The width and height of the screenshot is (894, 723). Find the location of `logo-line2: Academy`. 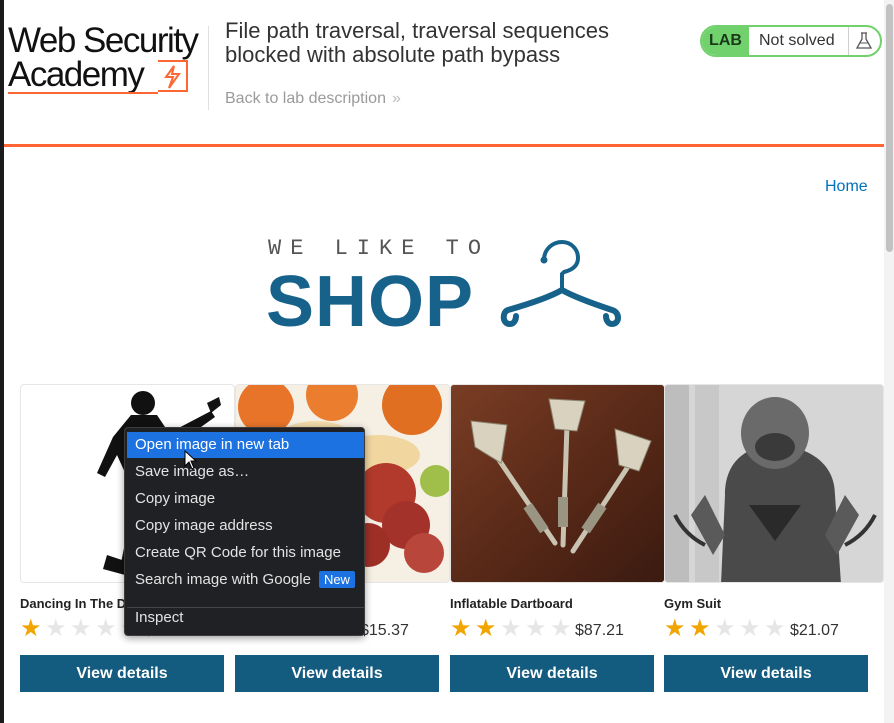

logo-line2: Academy is located at coordinates (76, 74).